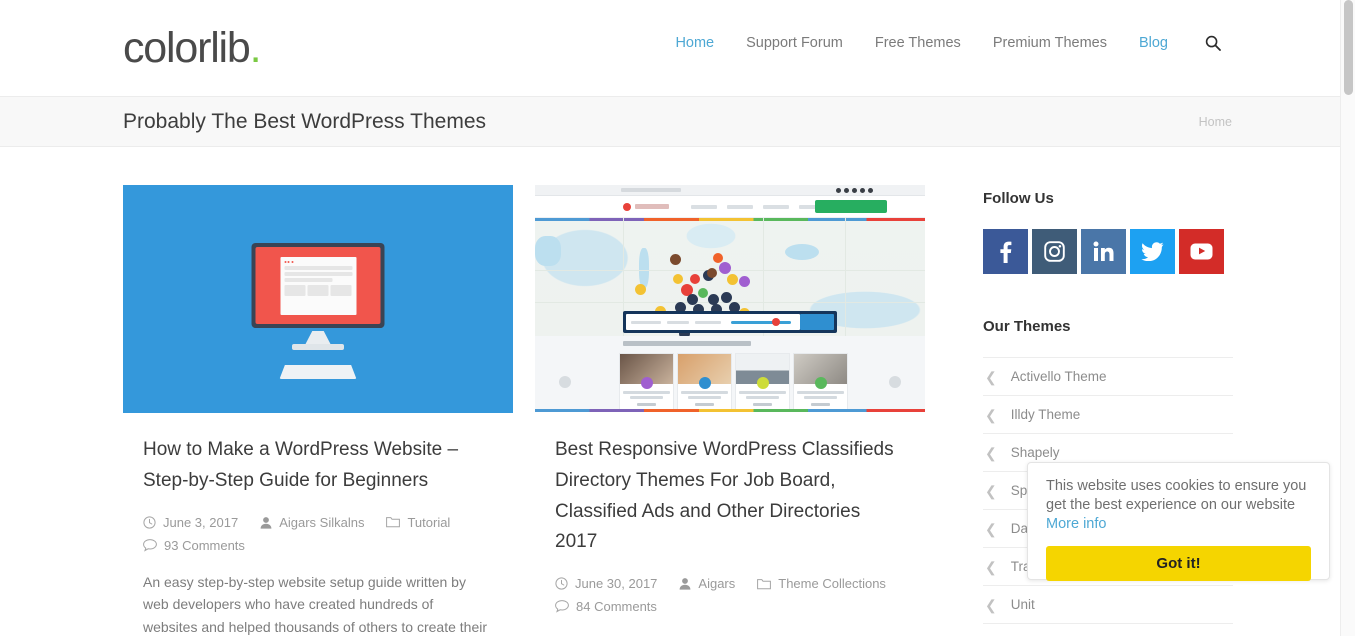 This screenshot has height=636, width=1355. I want to click on nav-item-blog: Blog, so click(1153, 43).